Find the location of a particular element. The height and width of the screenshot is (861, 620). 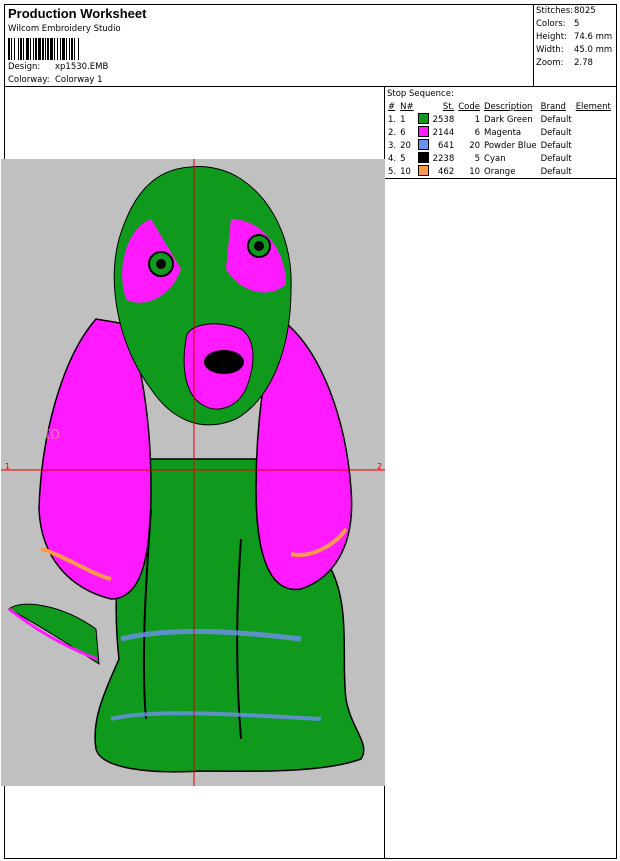

row-description: Powder Blue is located at coordinates (510, 145).